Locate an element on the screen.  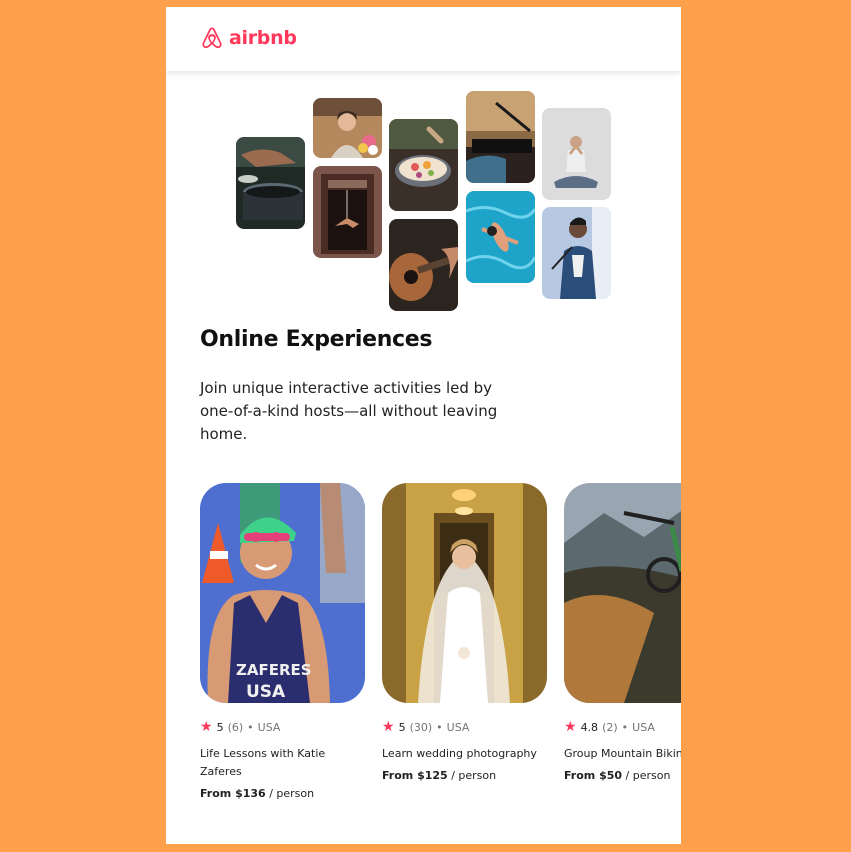
experience-price: From $50 / person is located at coordinates (622, 775).